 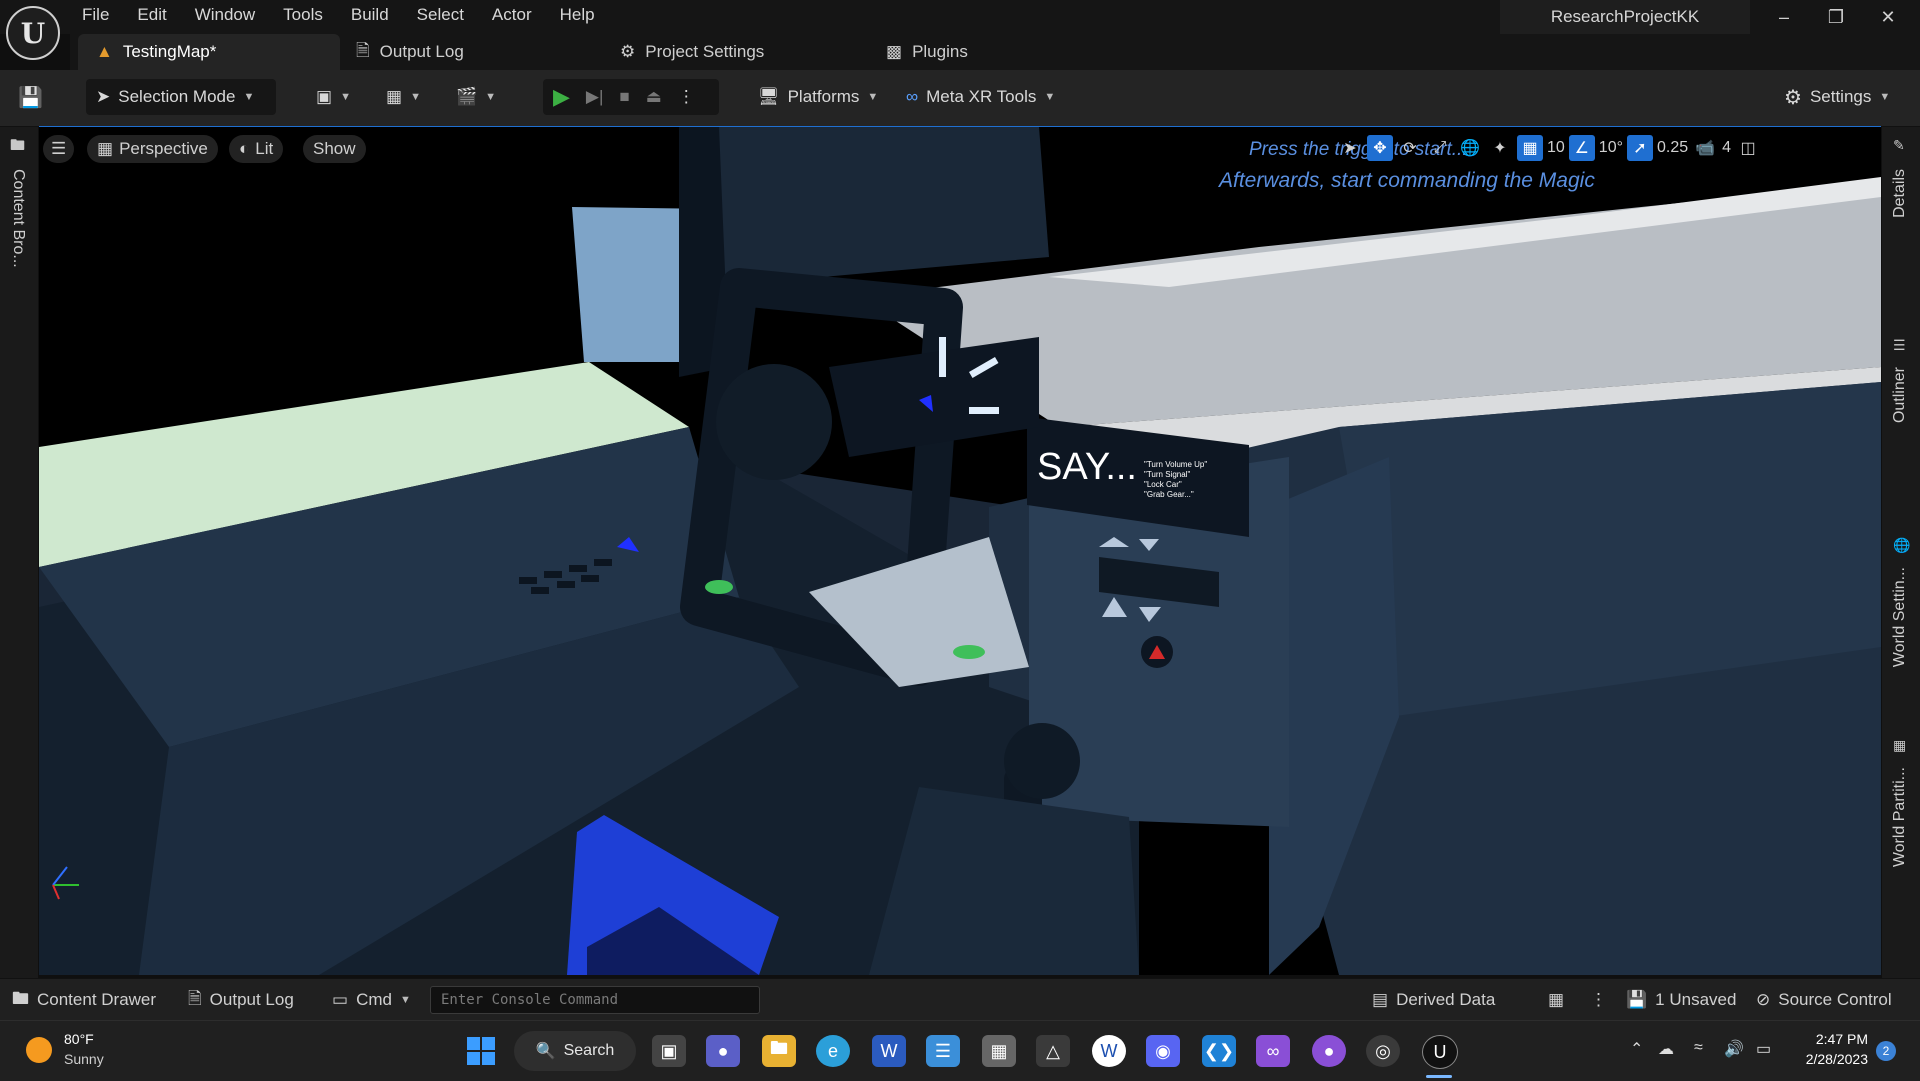 I want to click on save-icon: 💾, so click(x=30, y=97).